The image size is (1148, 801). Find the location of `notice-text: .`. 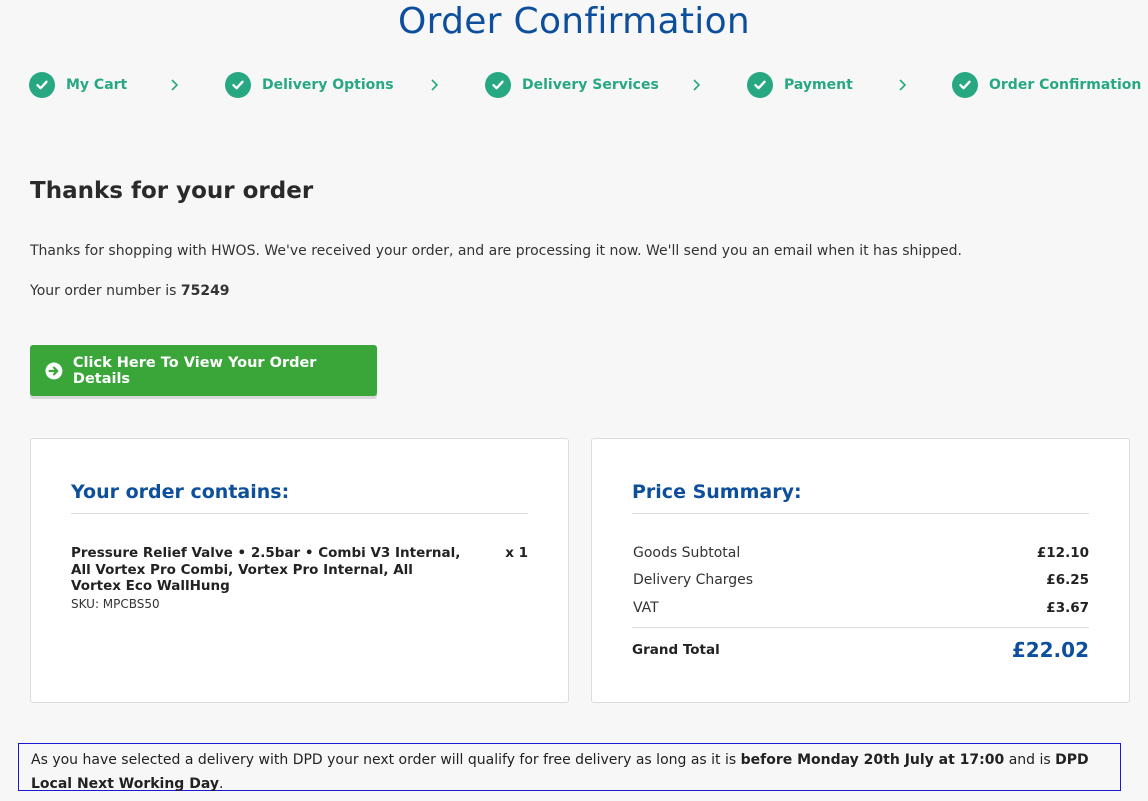

notice-text: . is located at coordinates (221, 784).